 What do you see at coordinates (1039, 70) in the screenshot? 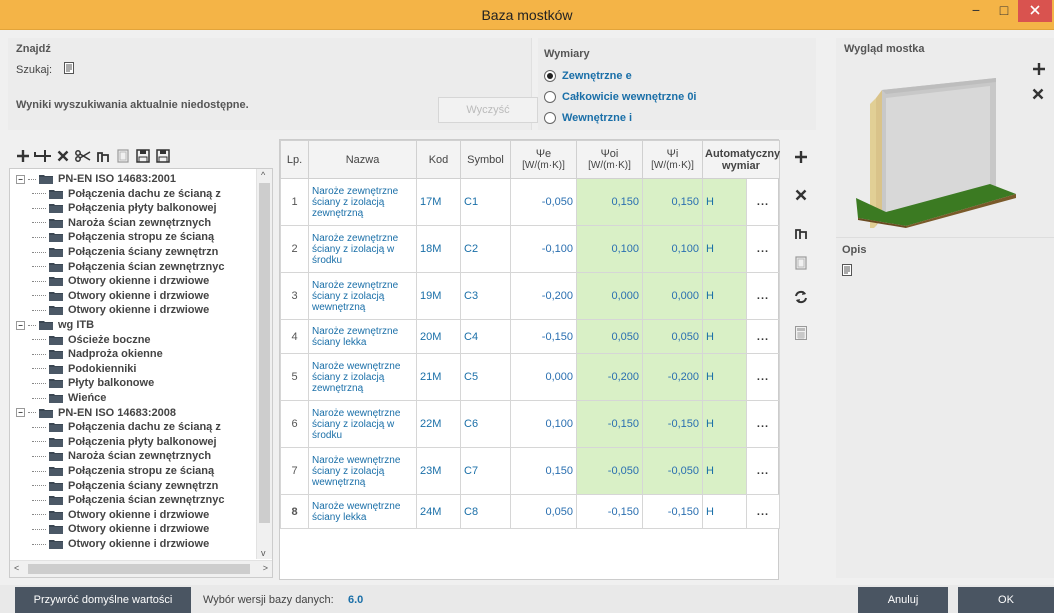
I see `add-image-button` at bounding box center [1039, 70].